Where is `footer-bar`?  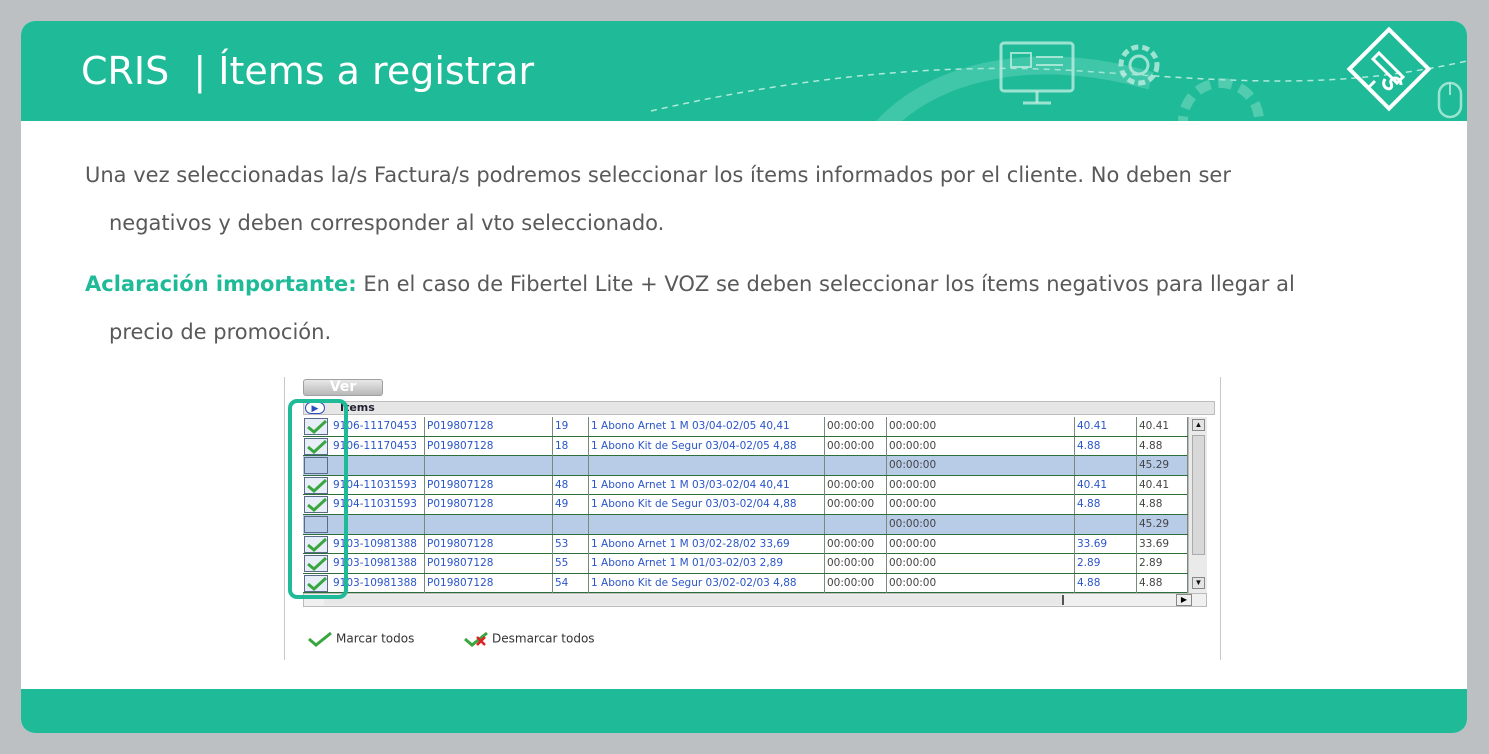 footer-bar is located at coordinates (744, 711).